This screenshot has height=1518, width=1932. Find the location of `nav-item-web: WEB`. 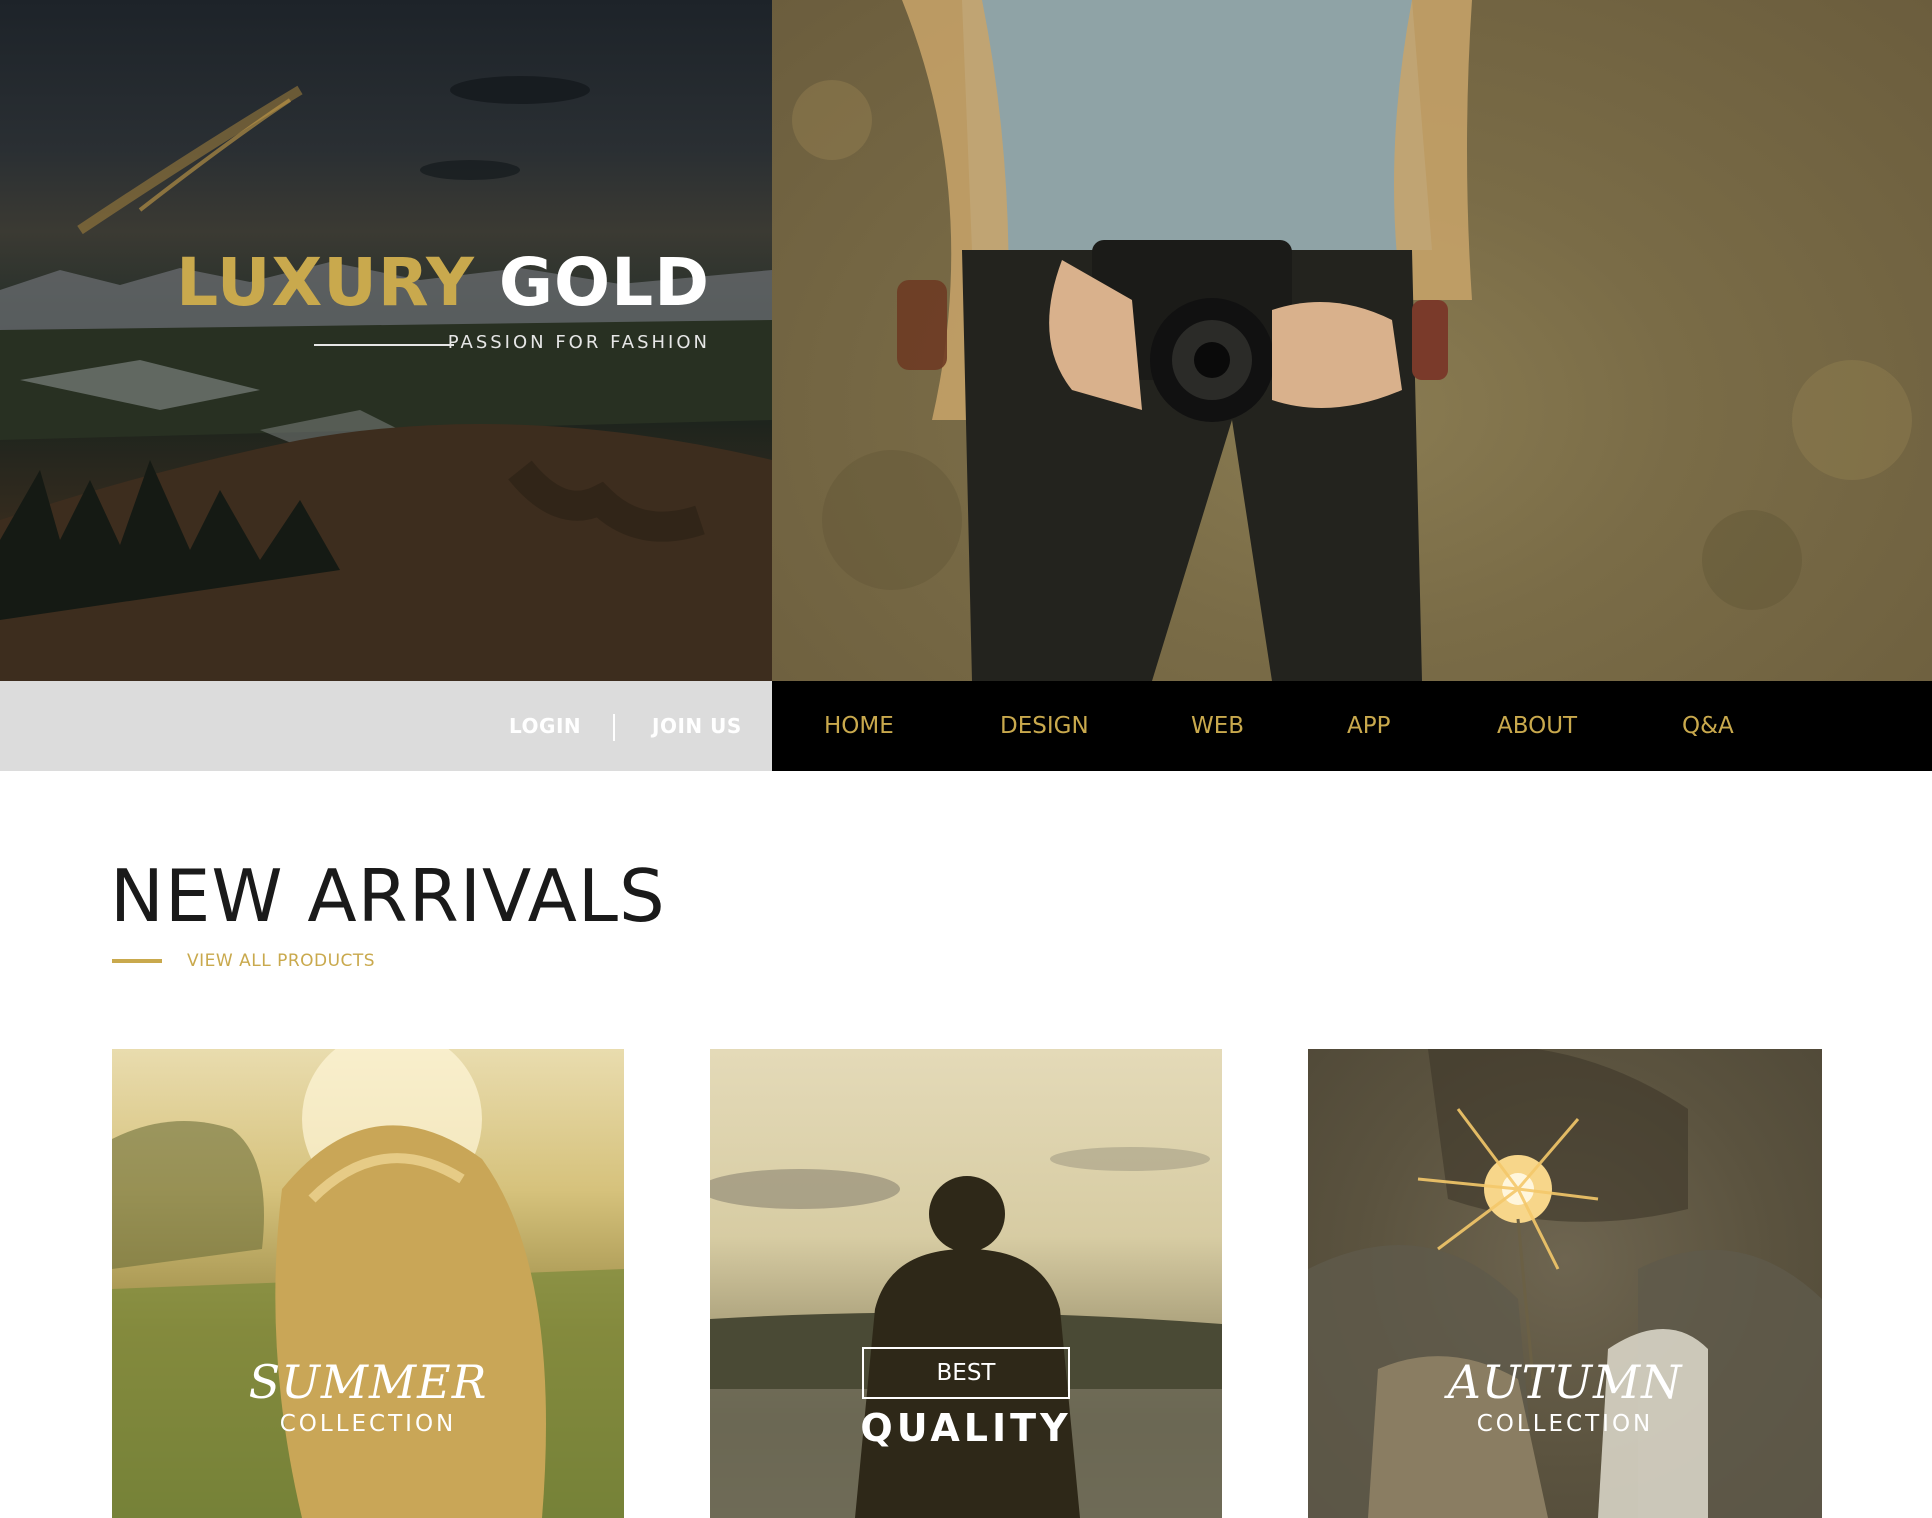

nav-item-web: WEB is located at coordinates (1217, 726).